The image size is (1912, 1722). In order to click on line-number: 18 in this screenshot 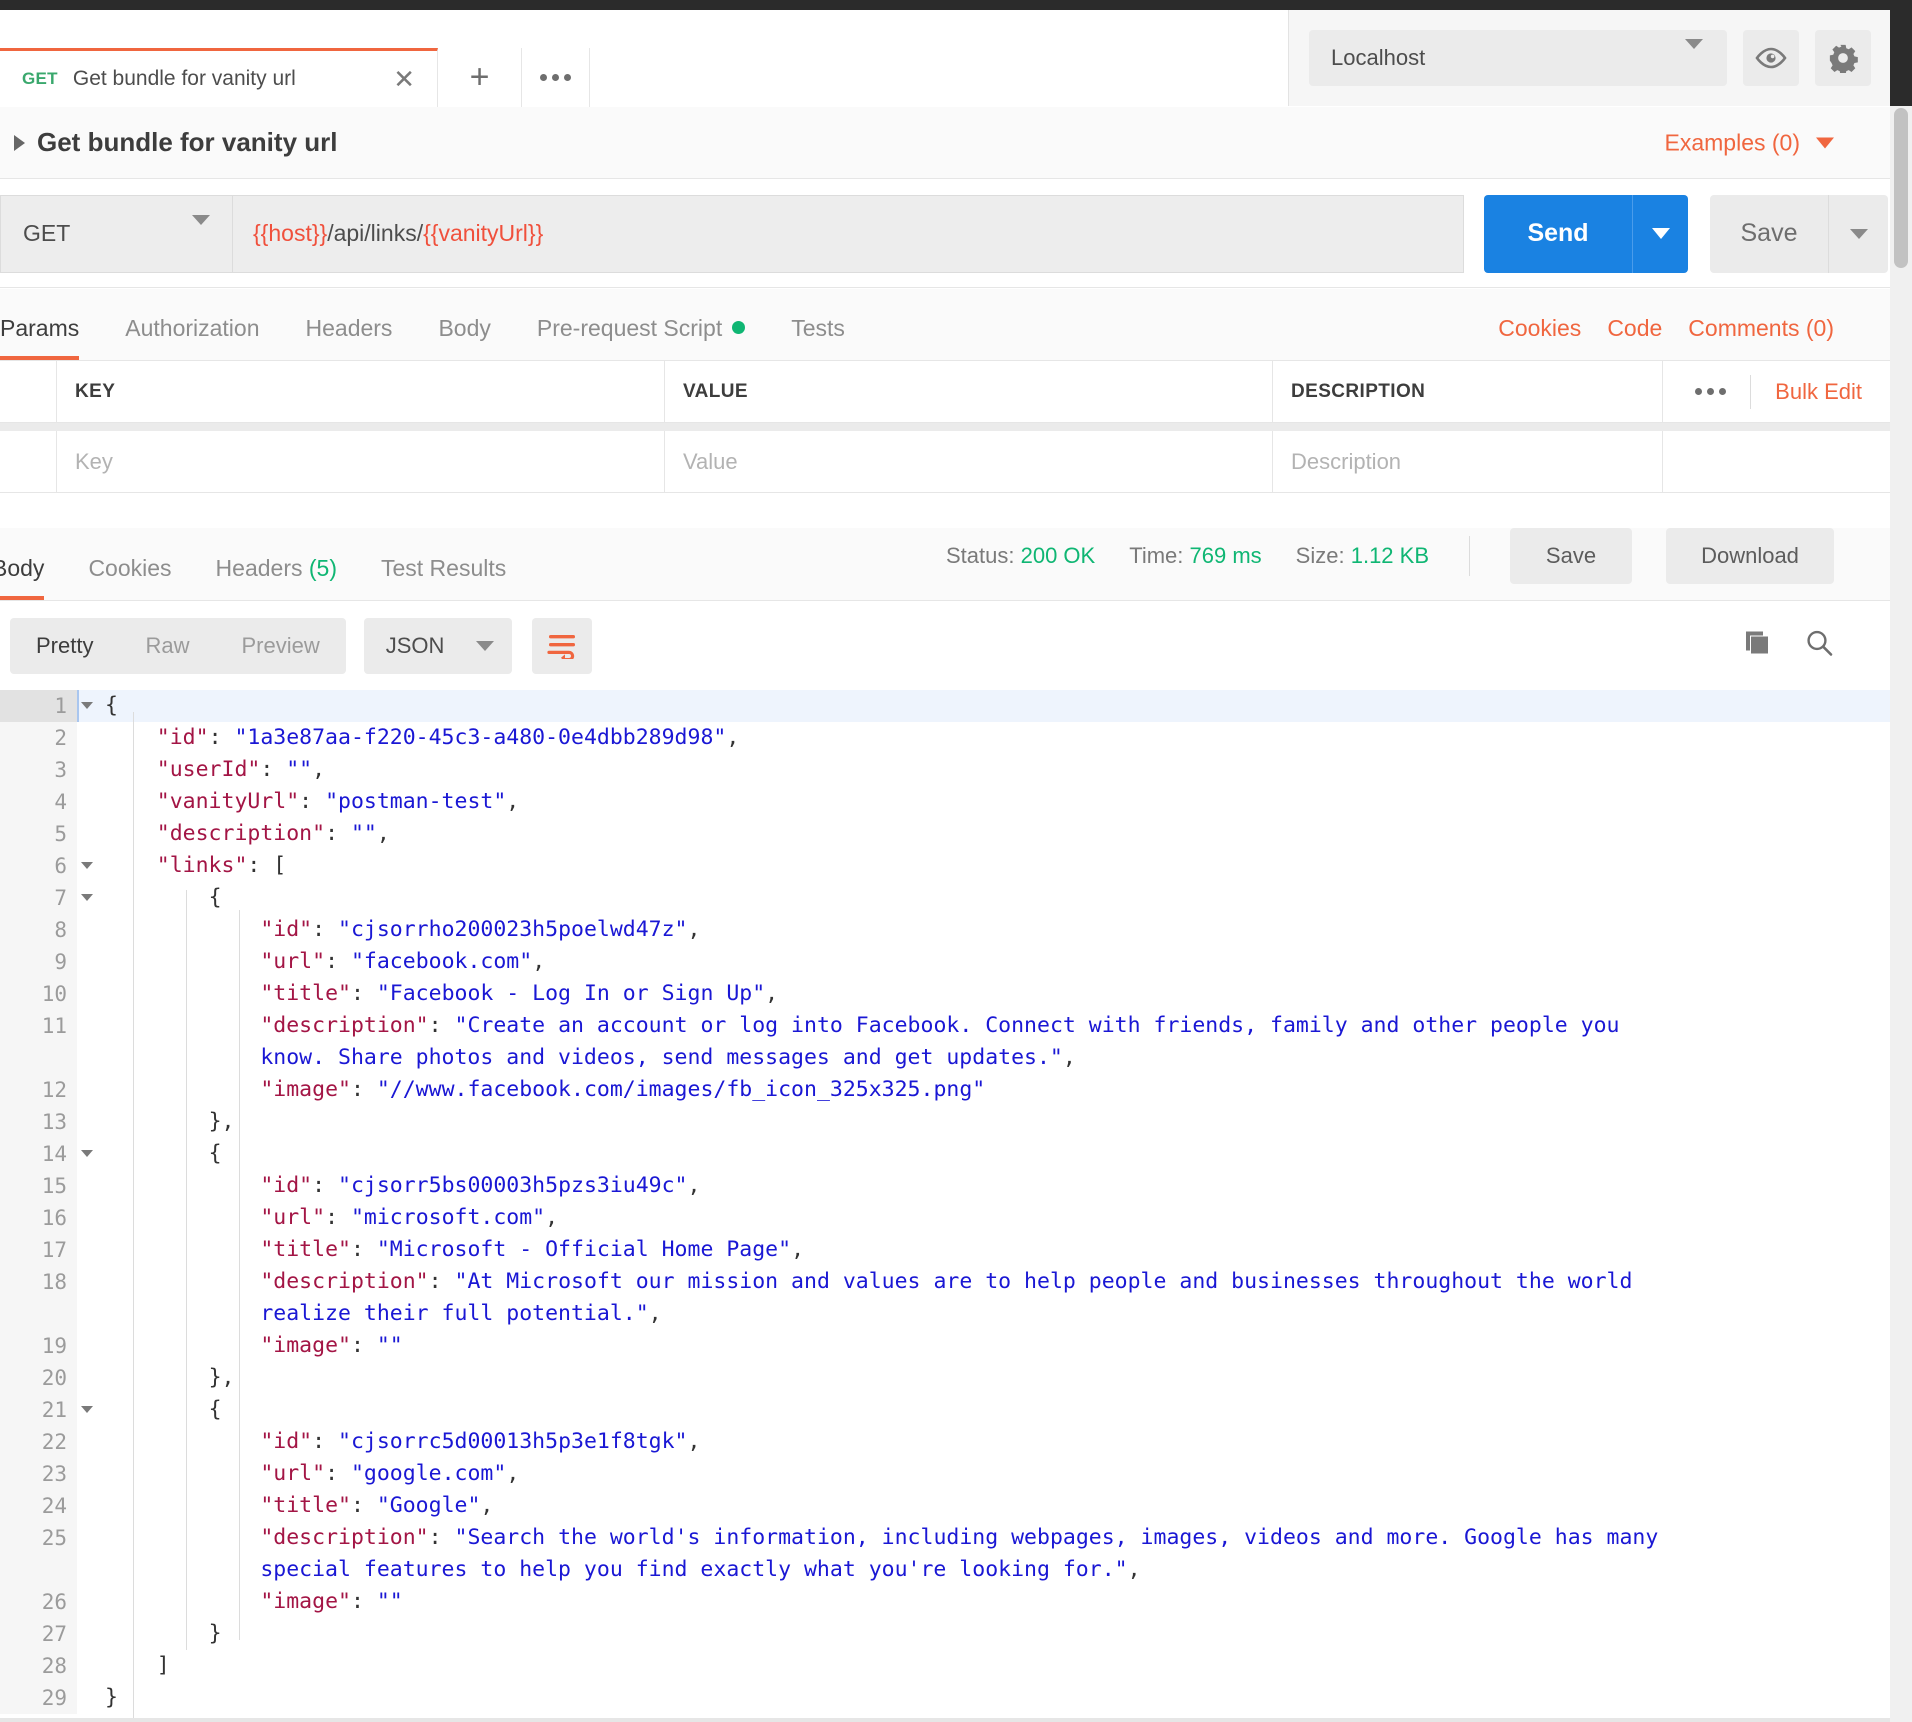, I will do `click(38, 1298)`.